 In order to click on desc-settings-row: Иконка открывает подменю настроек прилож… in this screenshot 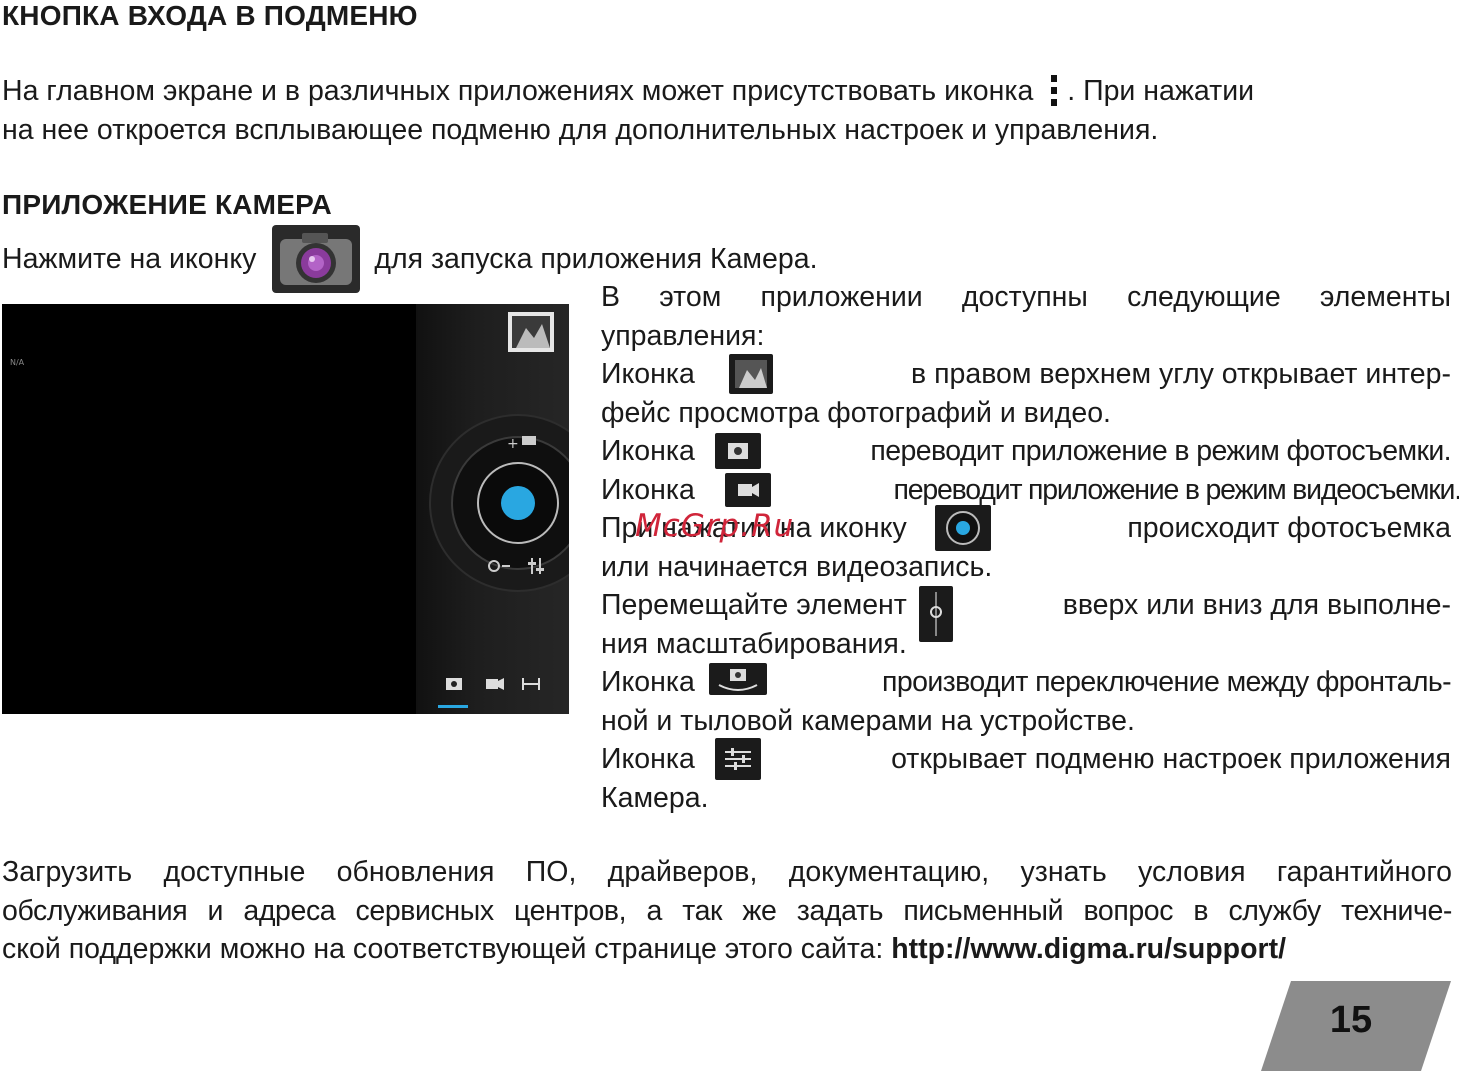, I will do `click(1026, 759)`.